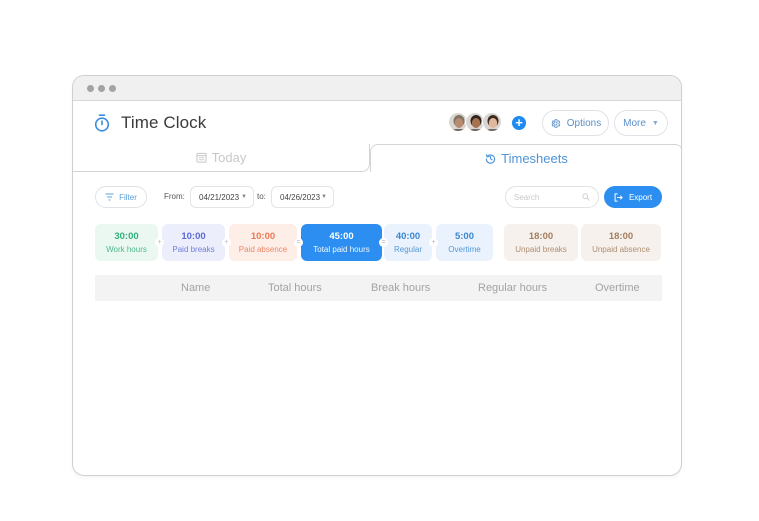 This screenshot has width=759, height=521. I want to click on to-date-select: 04/26/2023 ▼, so click(302, 197).